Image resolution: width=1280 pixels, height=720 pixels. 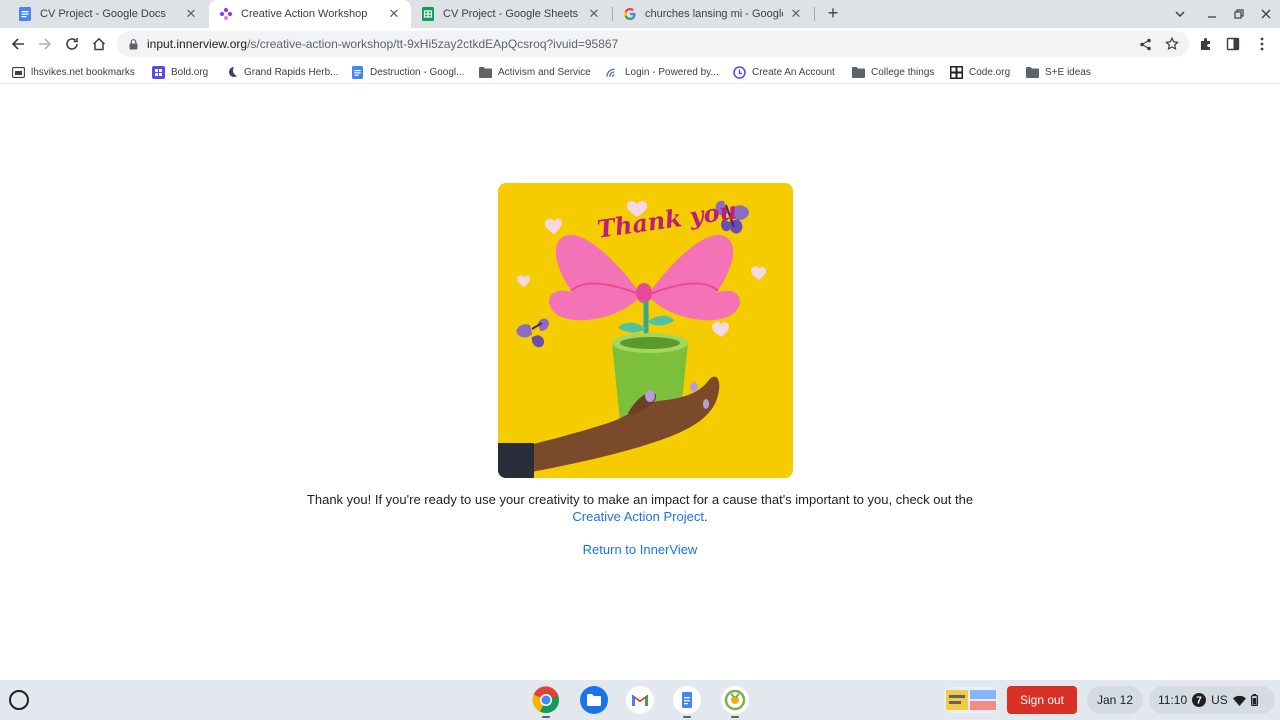 I want to click on bookmark-label: lhsvikes.net bookmarks, so click(x=83, y=72).